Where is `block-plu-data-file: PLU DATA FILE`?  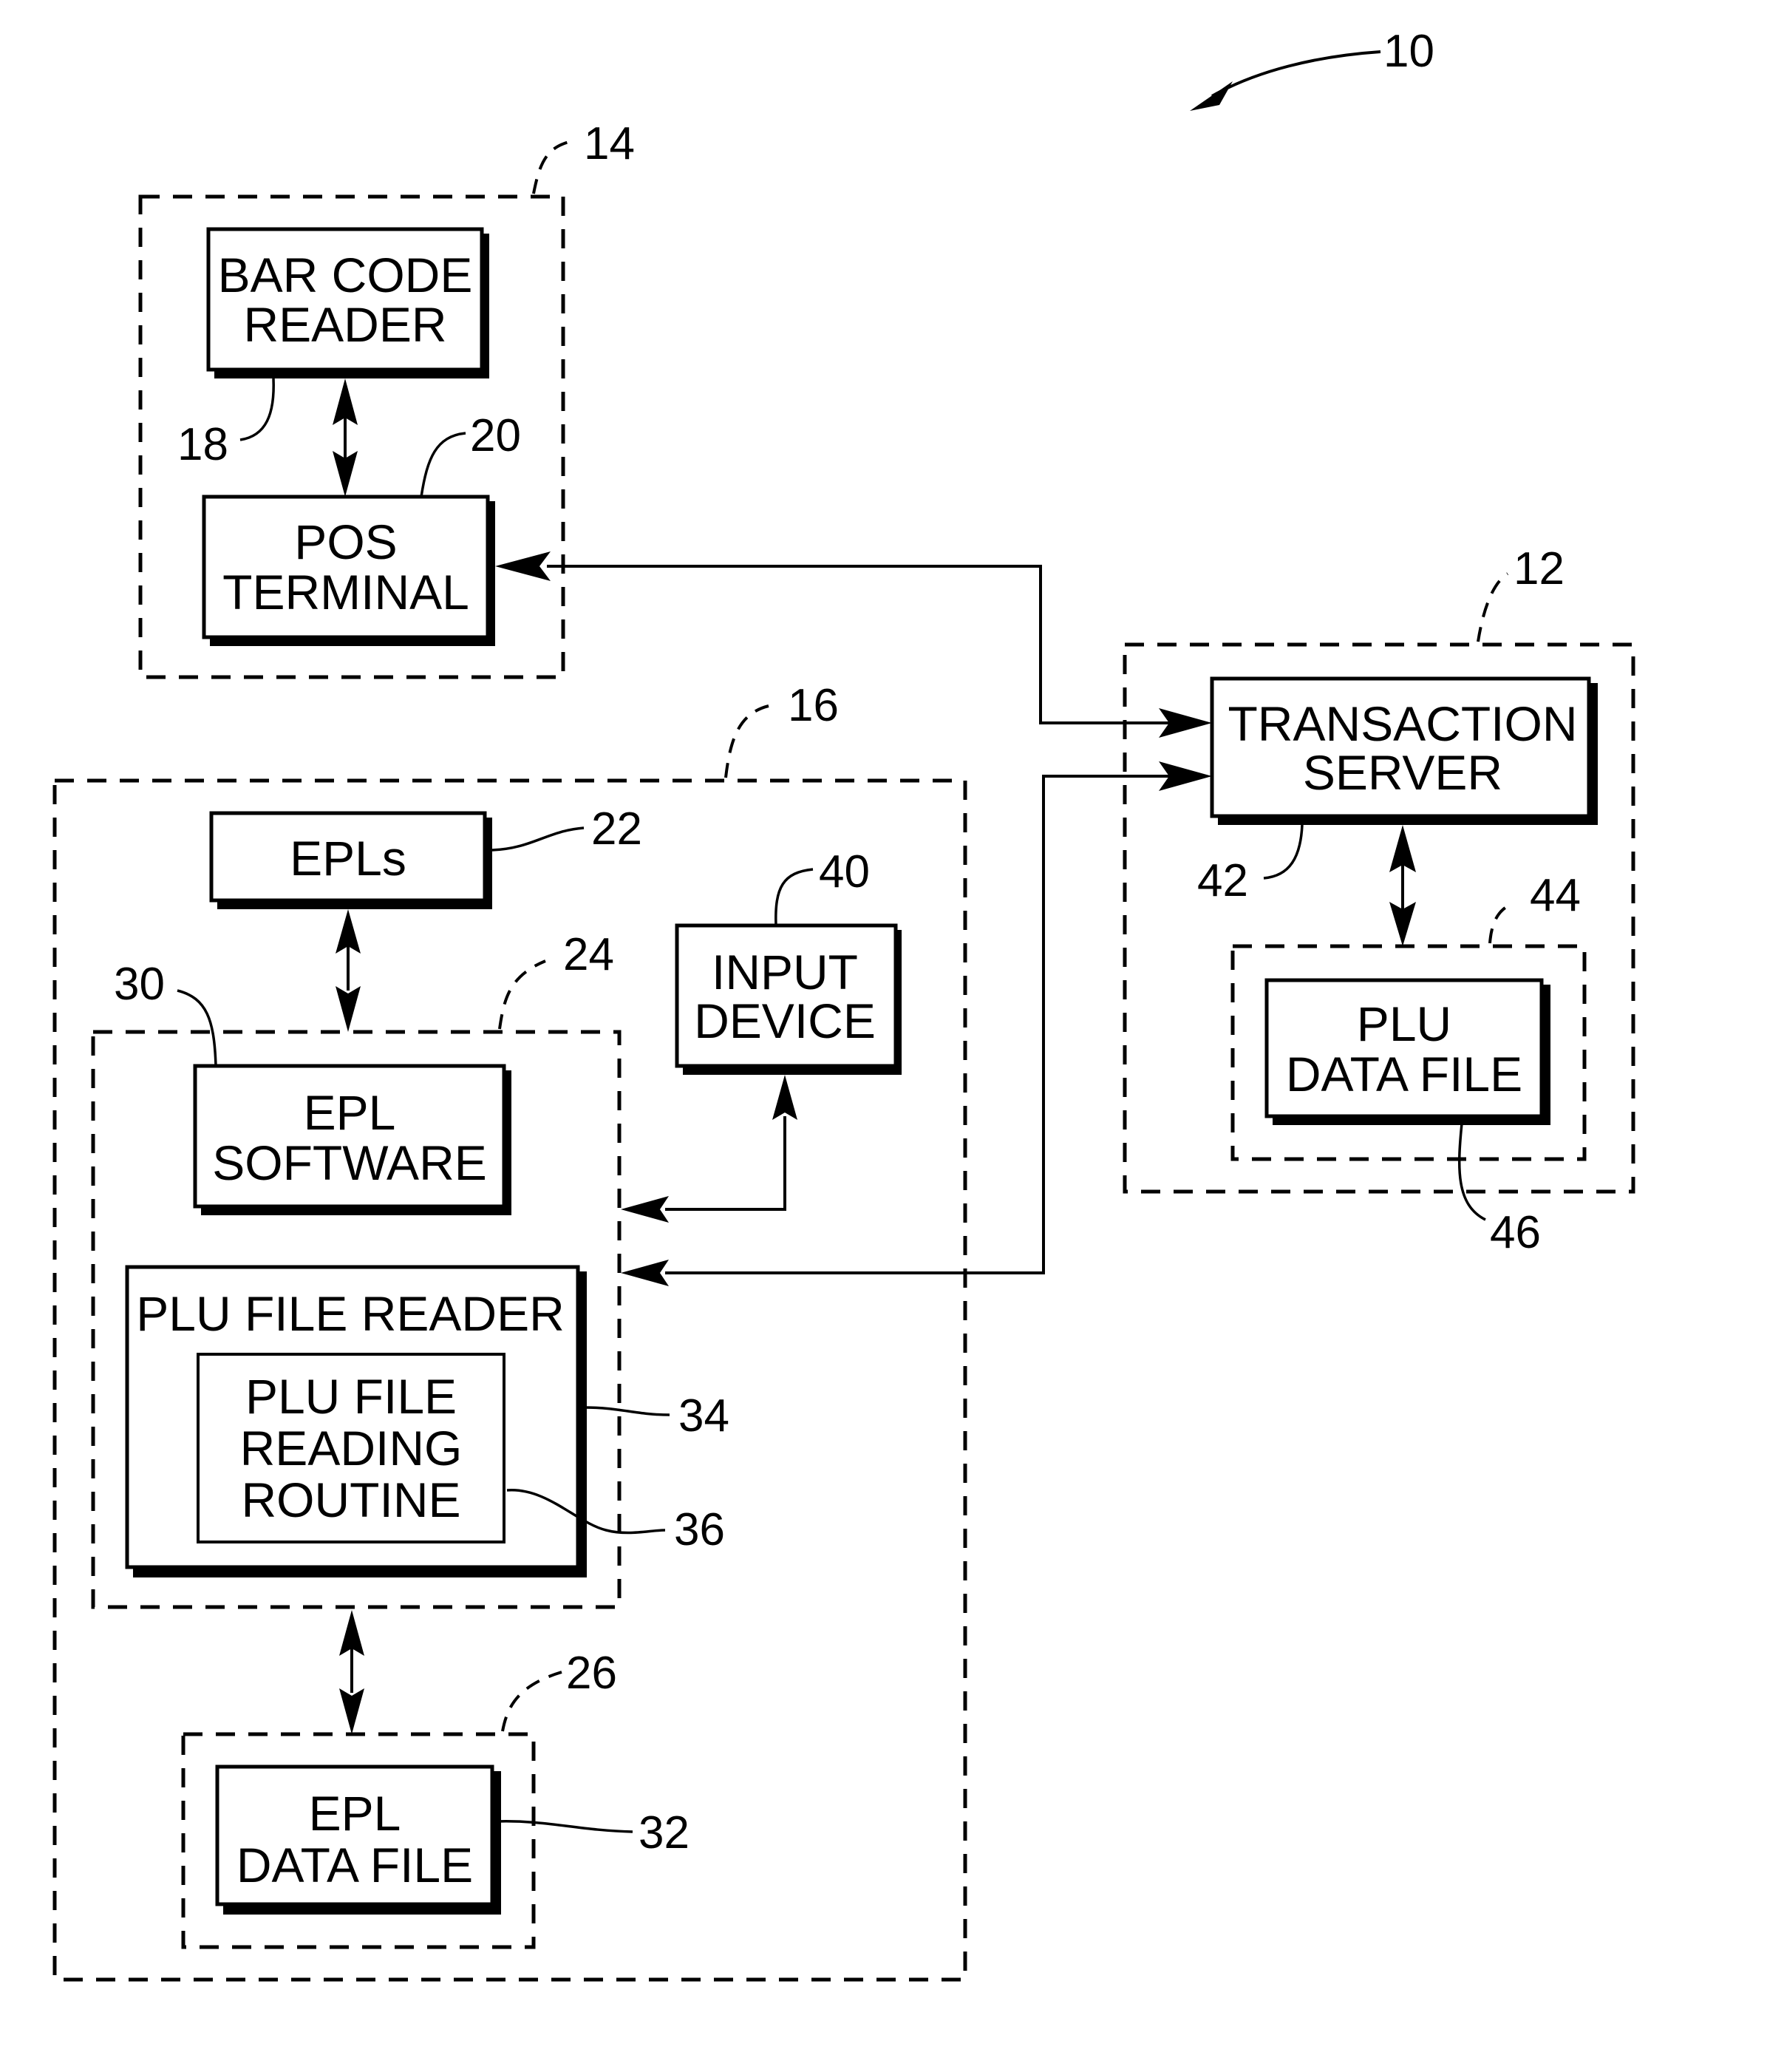 block-plu-data-file: PLU DATA FILE is located at coordinates (1407, 1051).